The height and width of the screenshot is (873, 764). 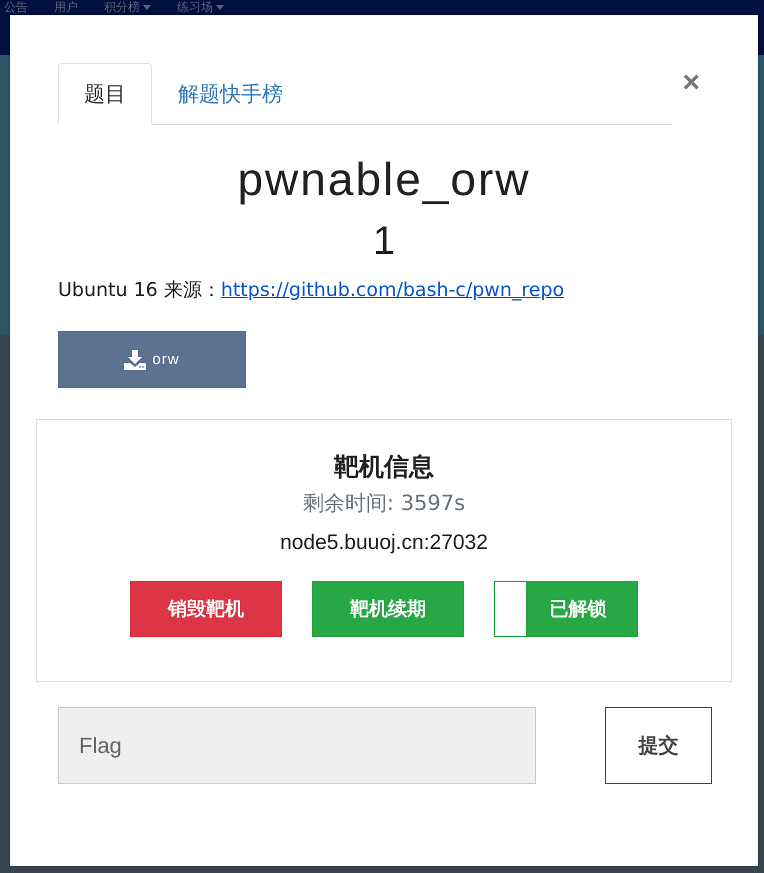 What do you see at coordinates (200, 7) in the screenshot?
I see `nav-item: 练习场` at bounding box center [200, 7].